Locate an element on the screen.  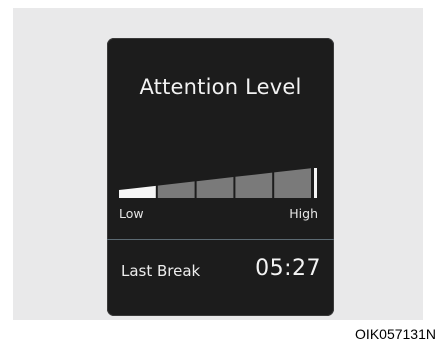
attention-level-meter is located at coordinates (218, 183).